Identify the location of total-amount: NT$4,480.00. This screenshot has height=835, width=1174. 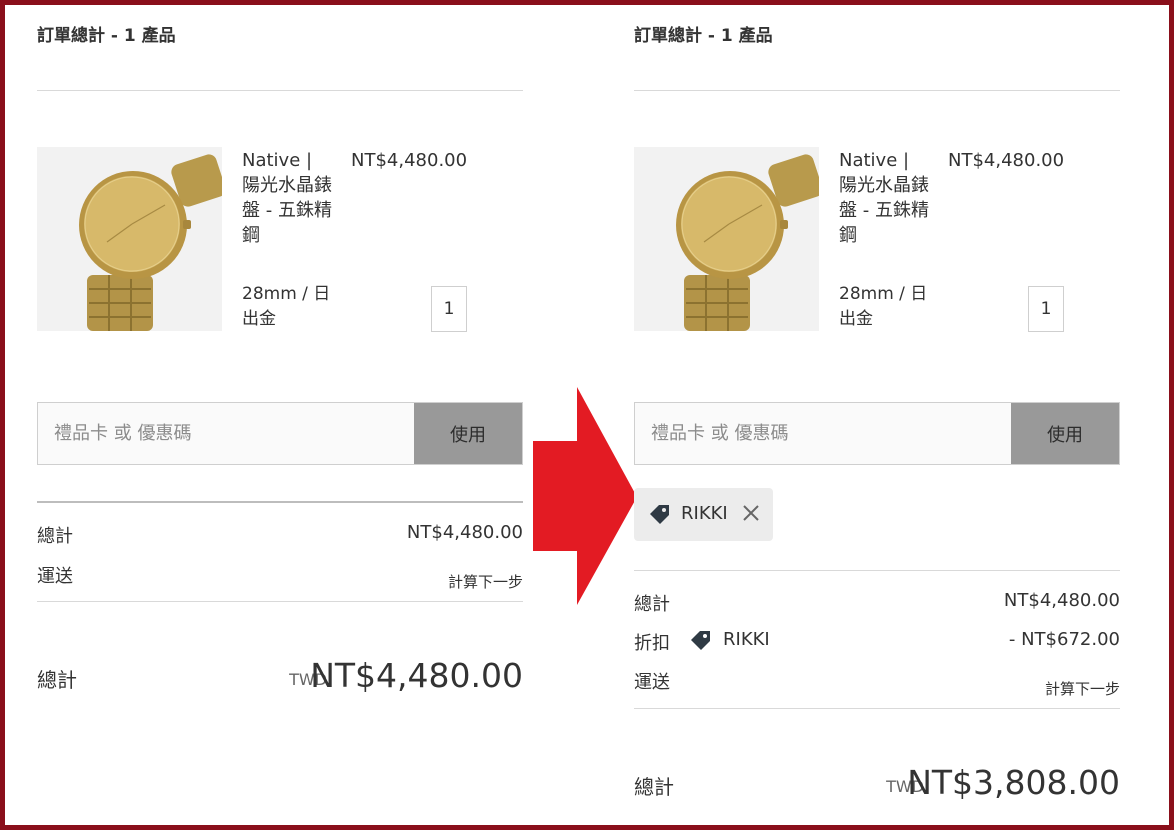
(416, 675).